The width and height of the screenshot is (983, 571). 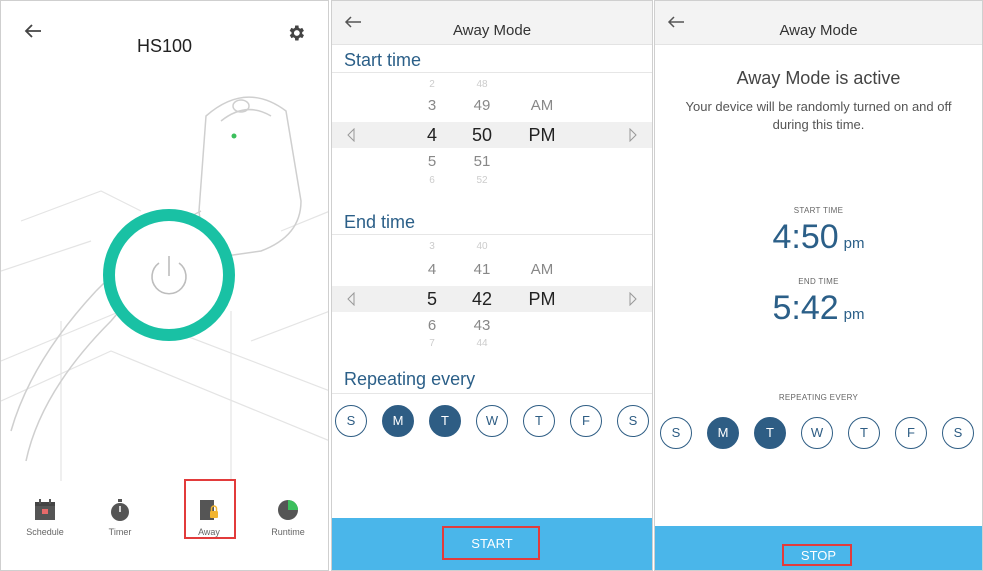 What do you see at coordinates (410, 379) in the screenshot?
I see `repeating-every-label: Repeating every` at bounding box center [410, 379].